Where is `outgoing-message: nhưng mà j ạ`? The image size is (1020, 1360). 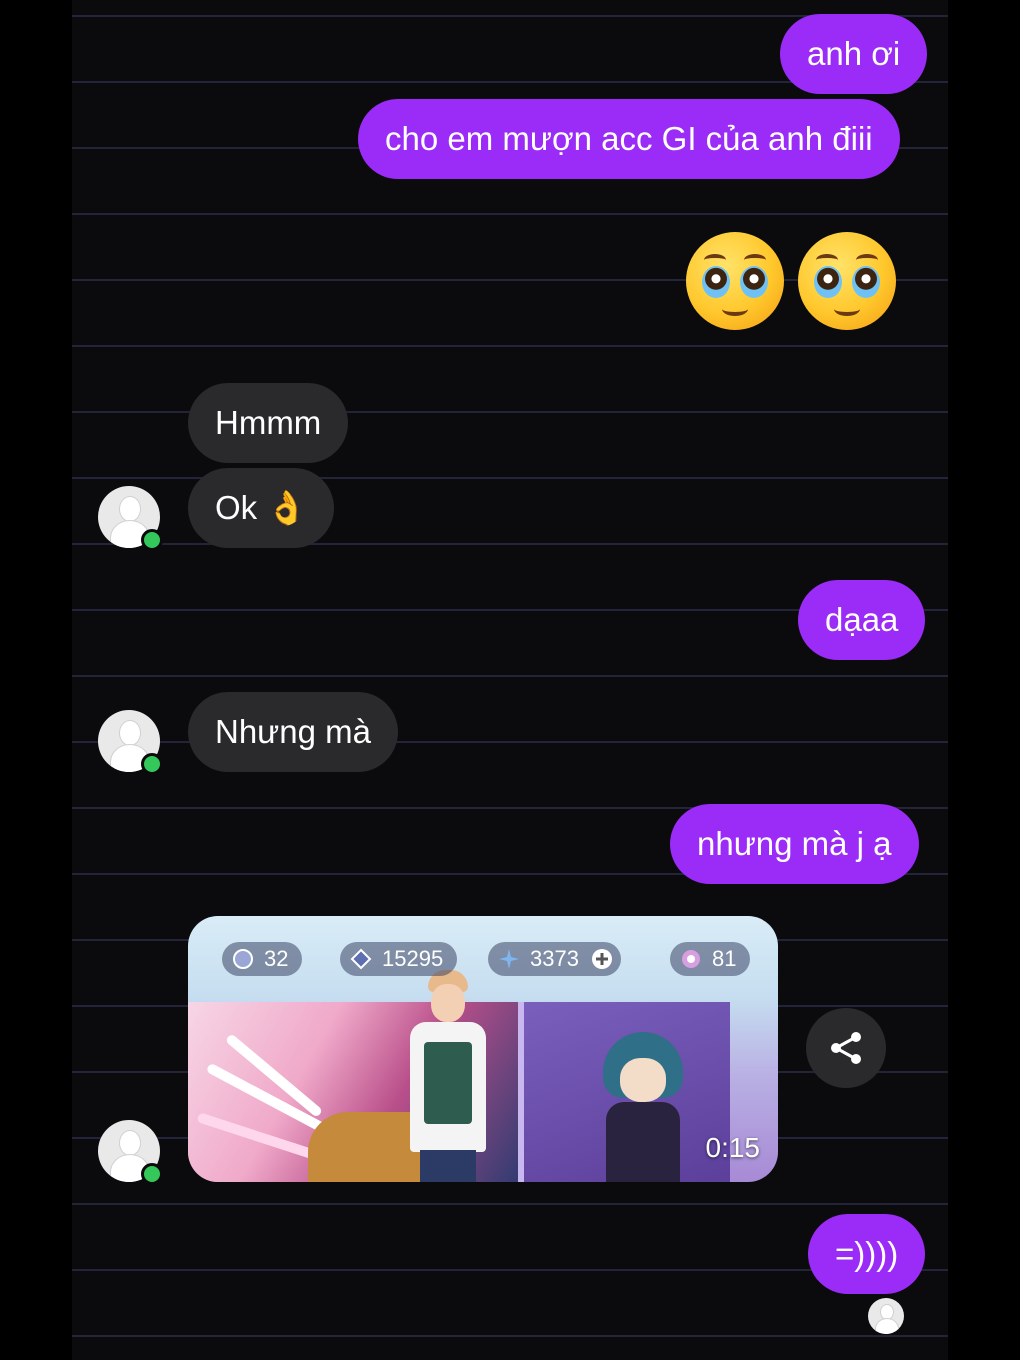 outgoing-message: nhưng mà j ạ is located at coordinates (794, 844).